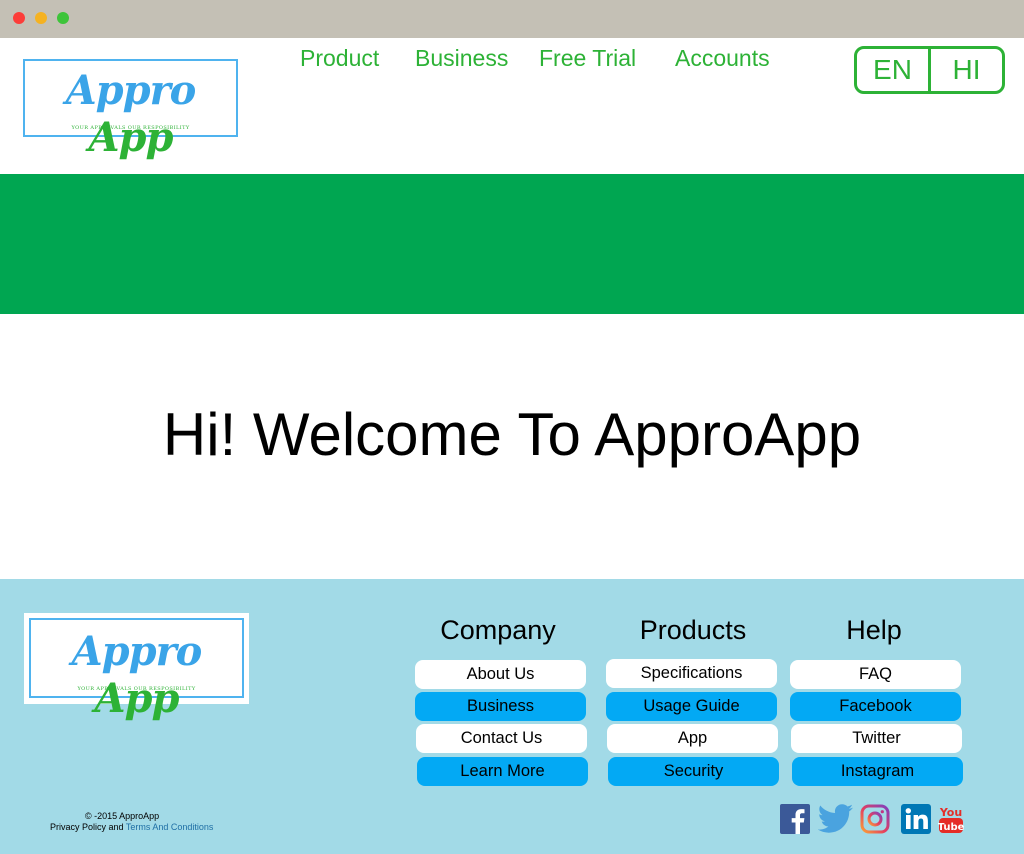  I want to click on language-en-button: EN, so click(894, 70).